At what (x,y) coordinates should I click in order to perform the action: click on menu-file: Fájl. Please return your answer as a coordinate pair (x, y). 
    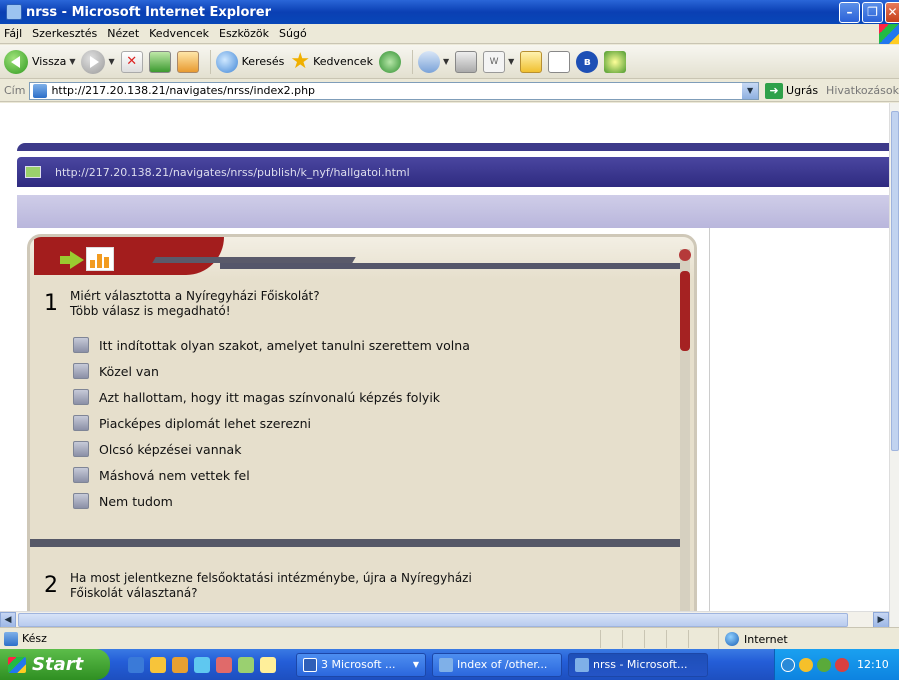
    Looking at the image, I should click on (13, 33).